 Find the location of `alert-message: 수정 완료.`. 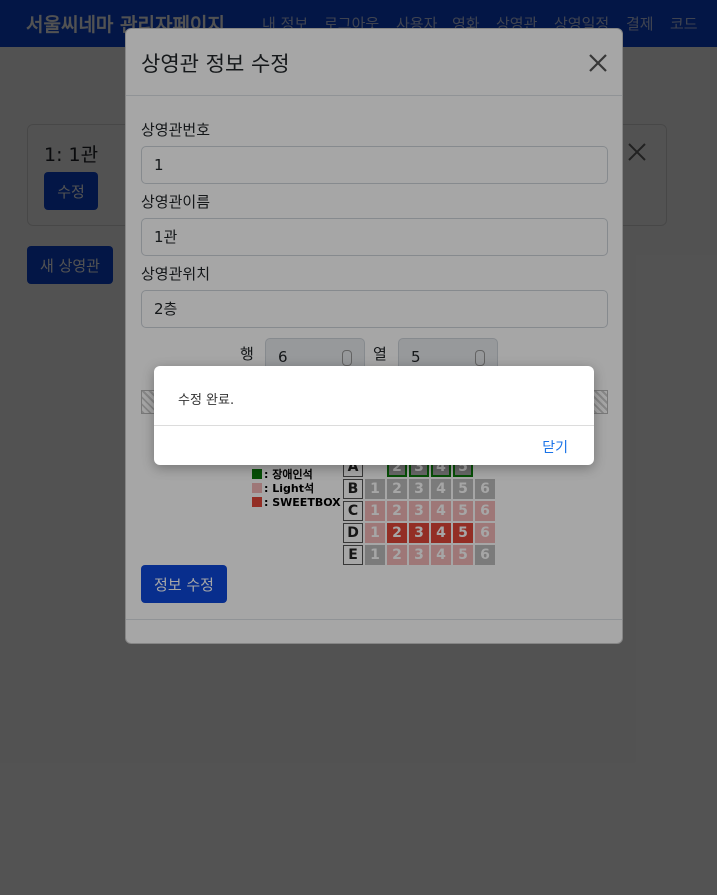

alert-message: 수정 완료. is located at coordinates (206, 400).